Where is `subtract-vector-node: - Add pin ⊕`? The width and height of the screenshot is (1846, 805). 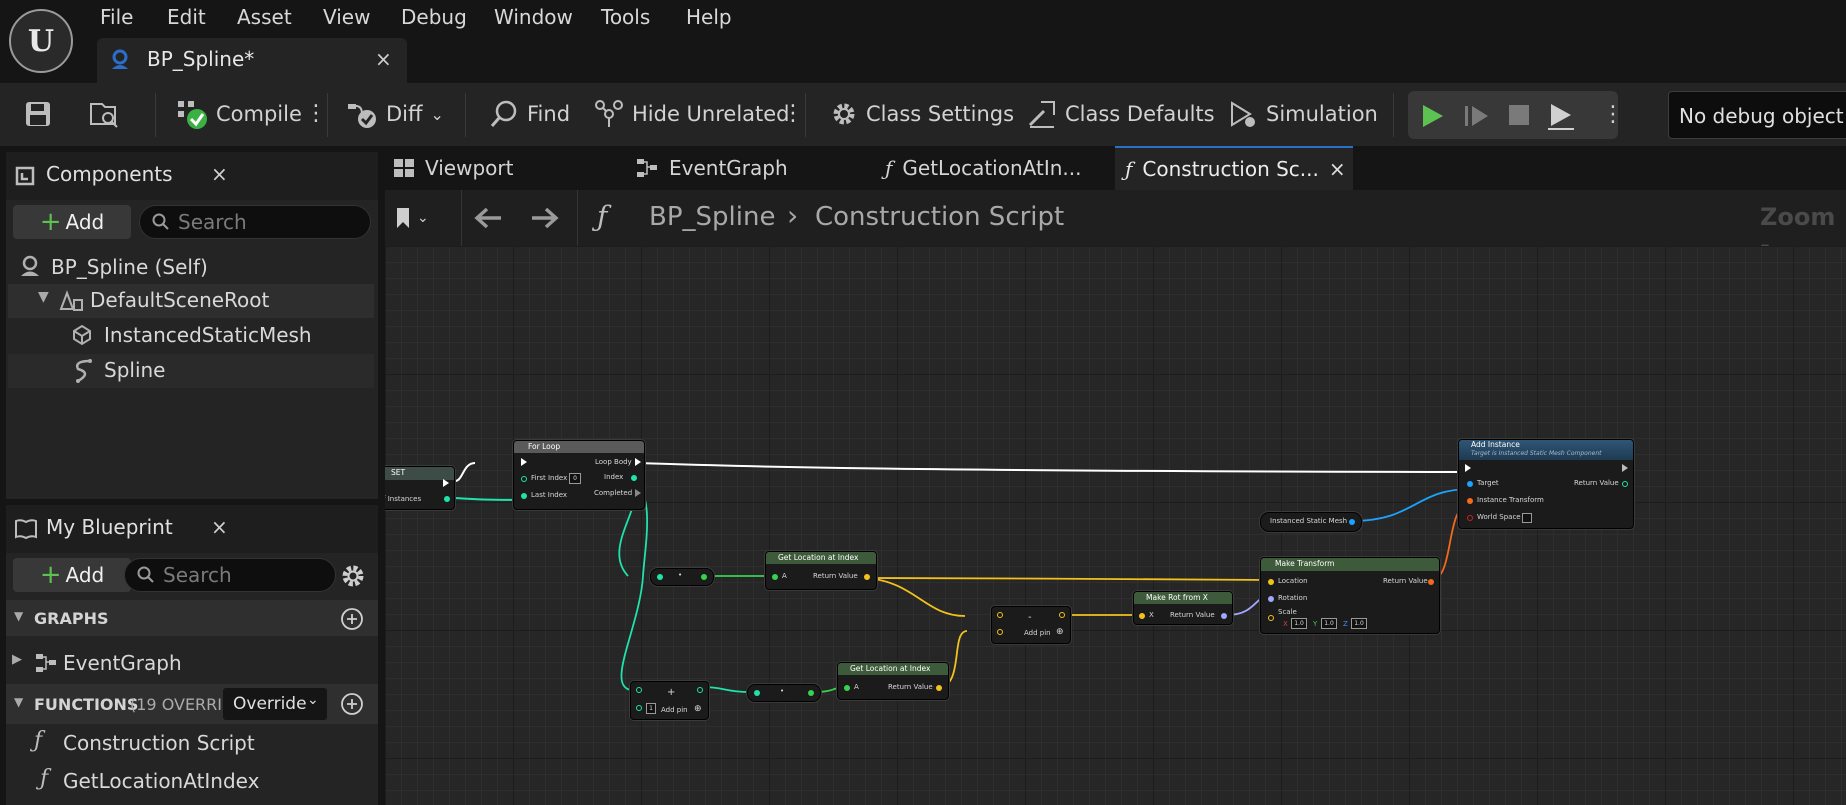 subtract-vector-node: - Add pin ⊕ is located at coordinates (1031, 625).